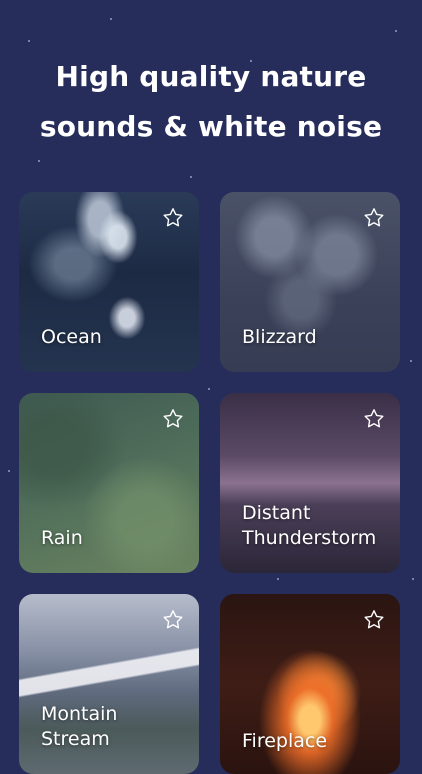 Image resolution: width=422 pixels, height=774 pixels. Describe the element at coordinates (75, 739) in the screenshot. I see `sound-card-label-line-2: Stream` at that location.